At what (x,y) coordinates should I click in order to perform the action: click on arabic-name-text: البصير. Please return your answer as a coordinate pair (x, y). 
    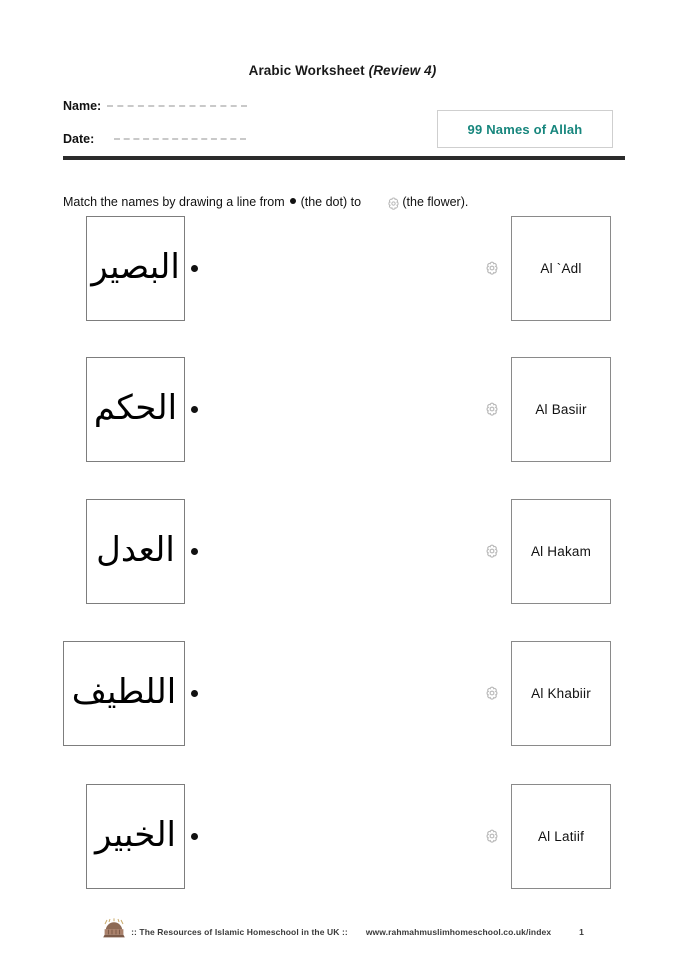
    Looking at the image, I should click on (135, 266).